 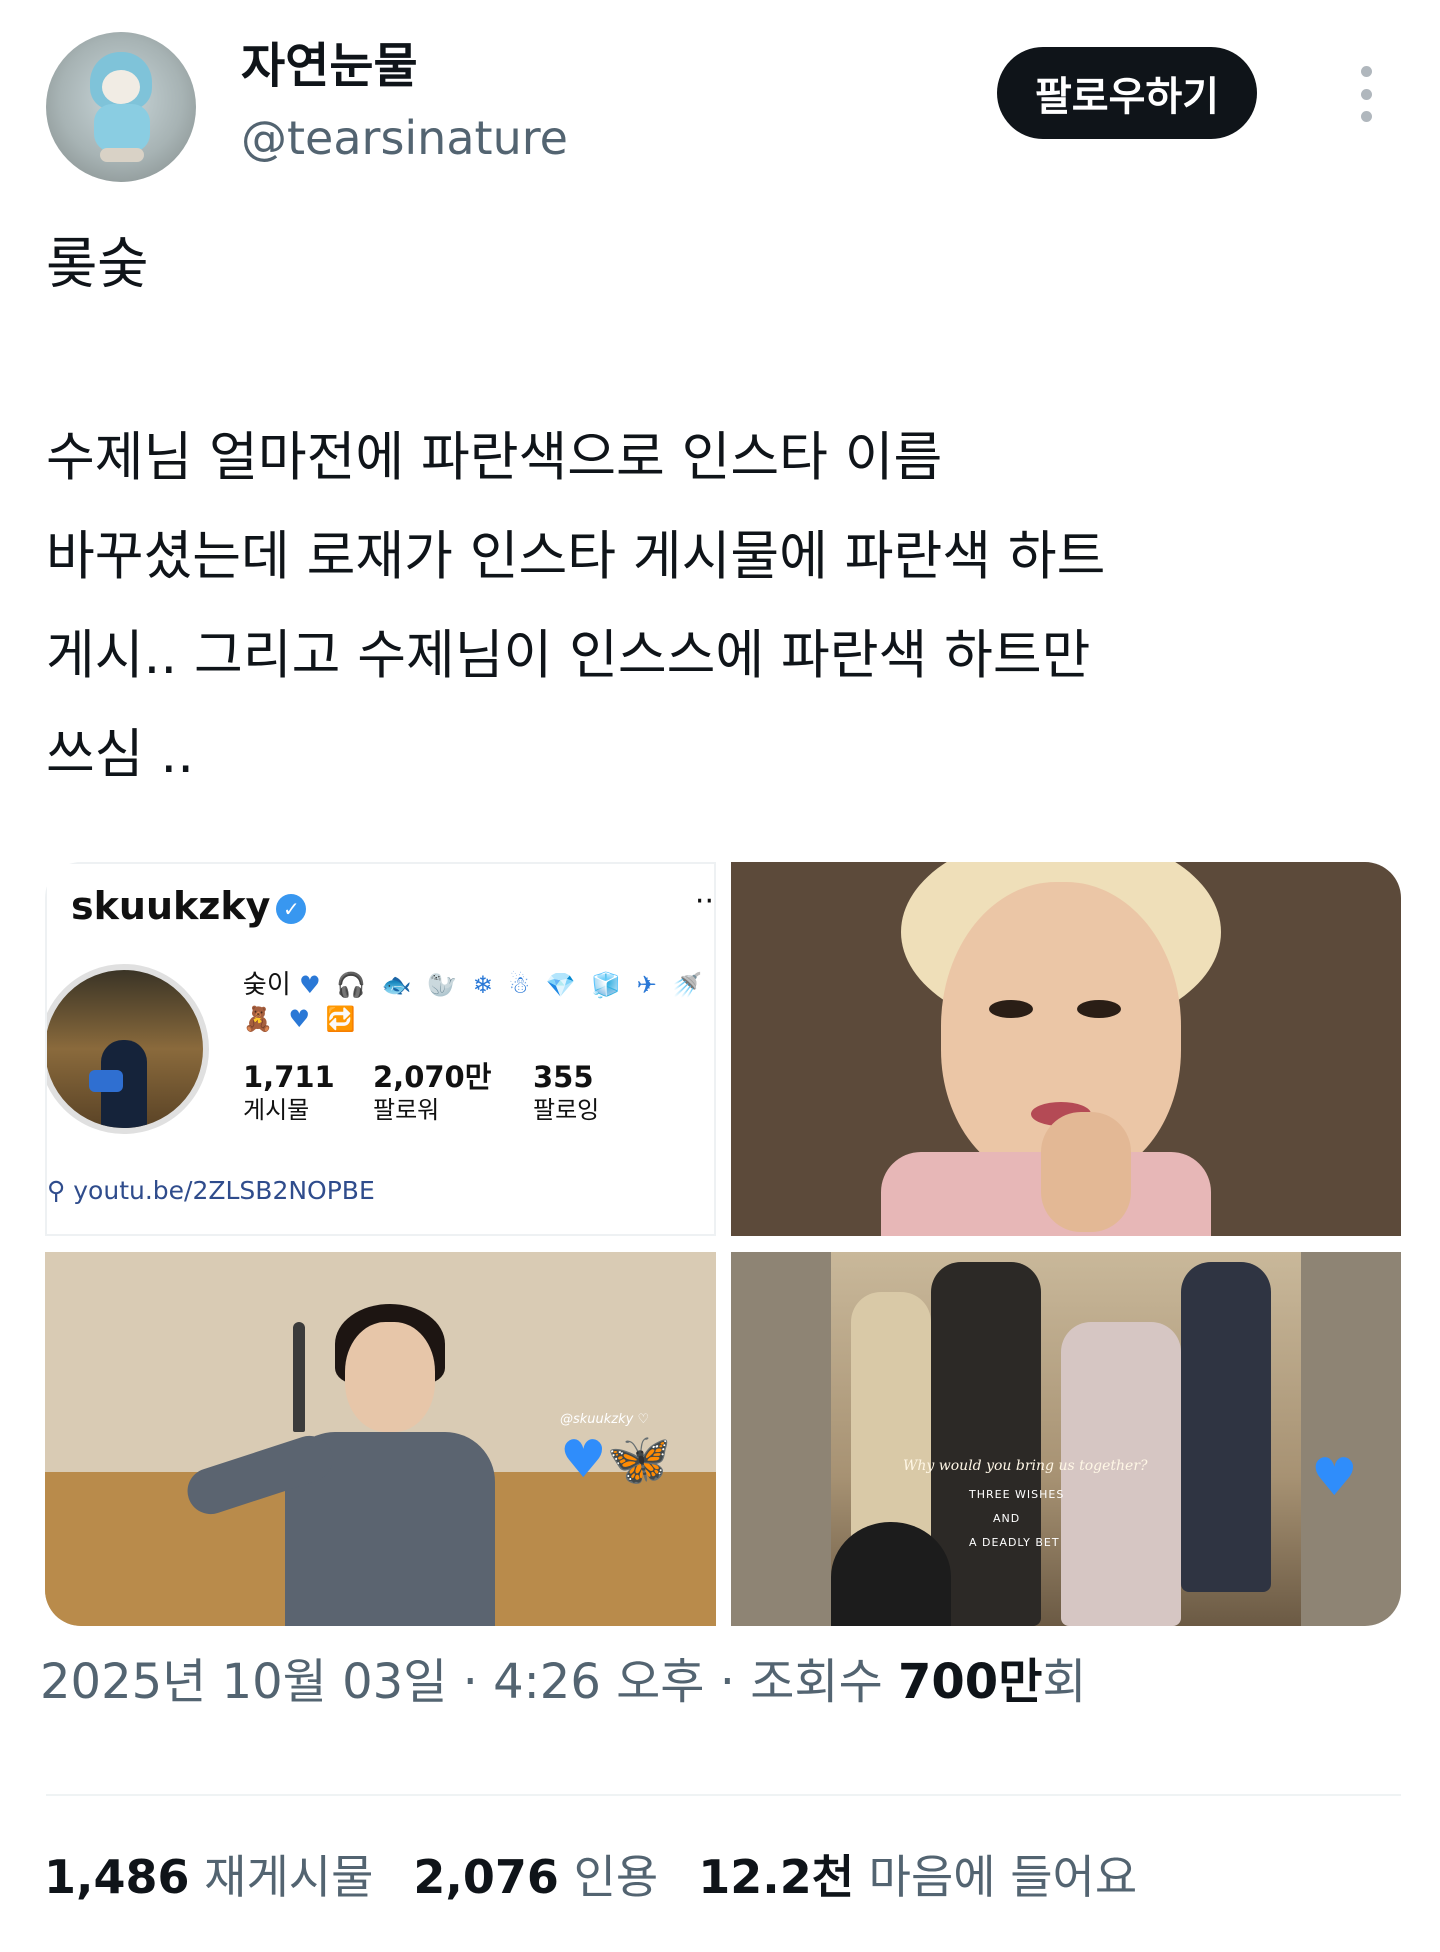 I want to click on more-options-icon, so click(x=1366, y=94).